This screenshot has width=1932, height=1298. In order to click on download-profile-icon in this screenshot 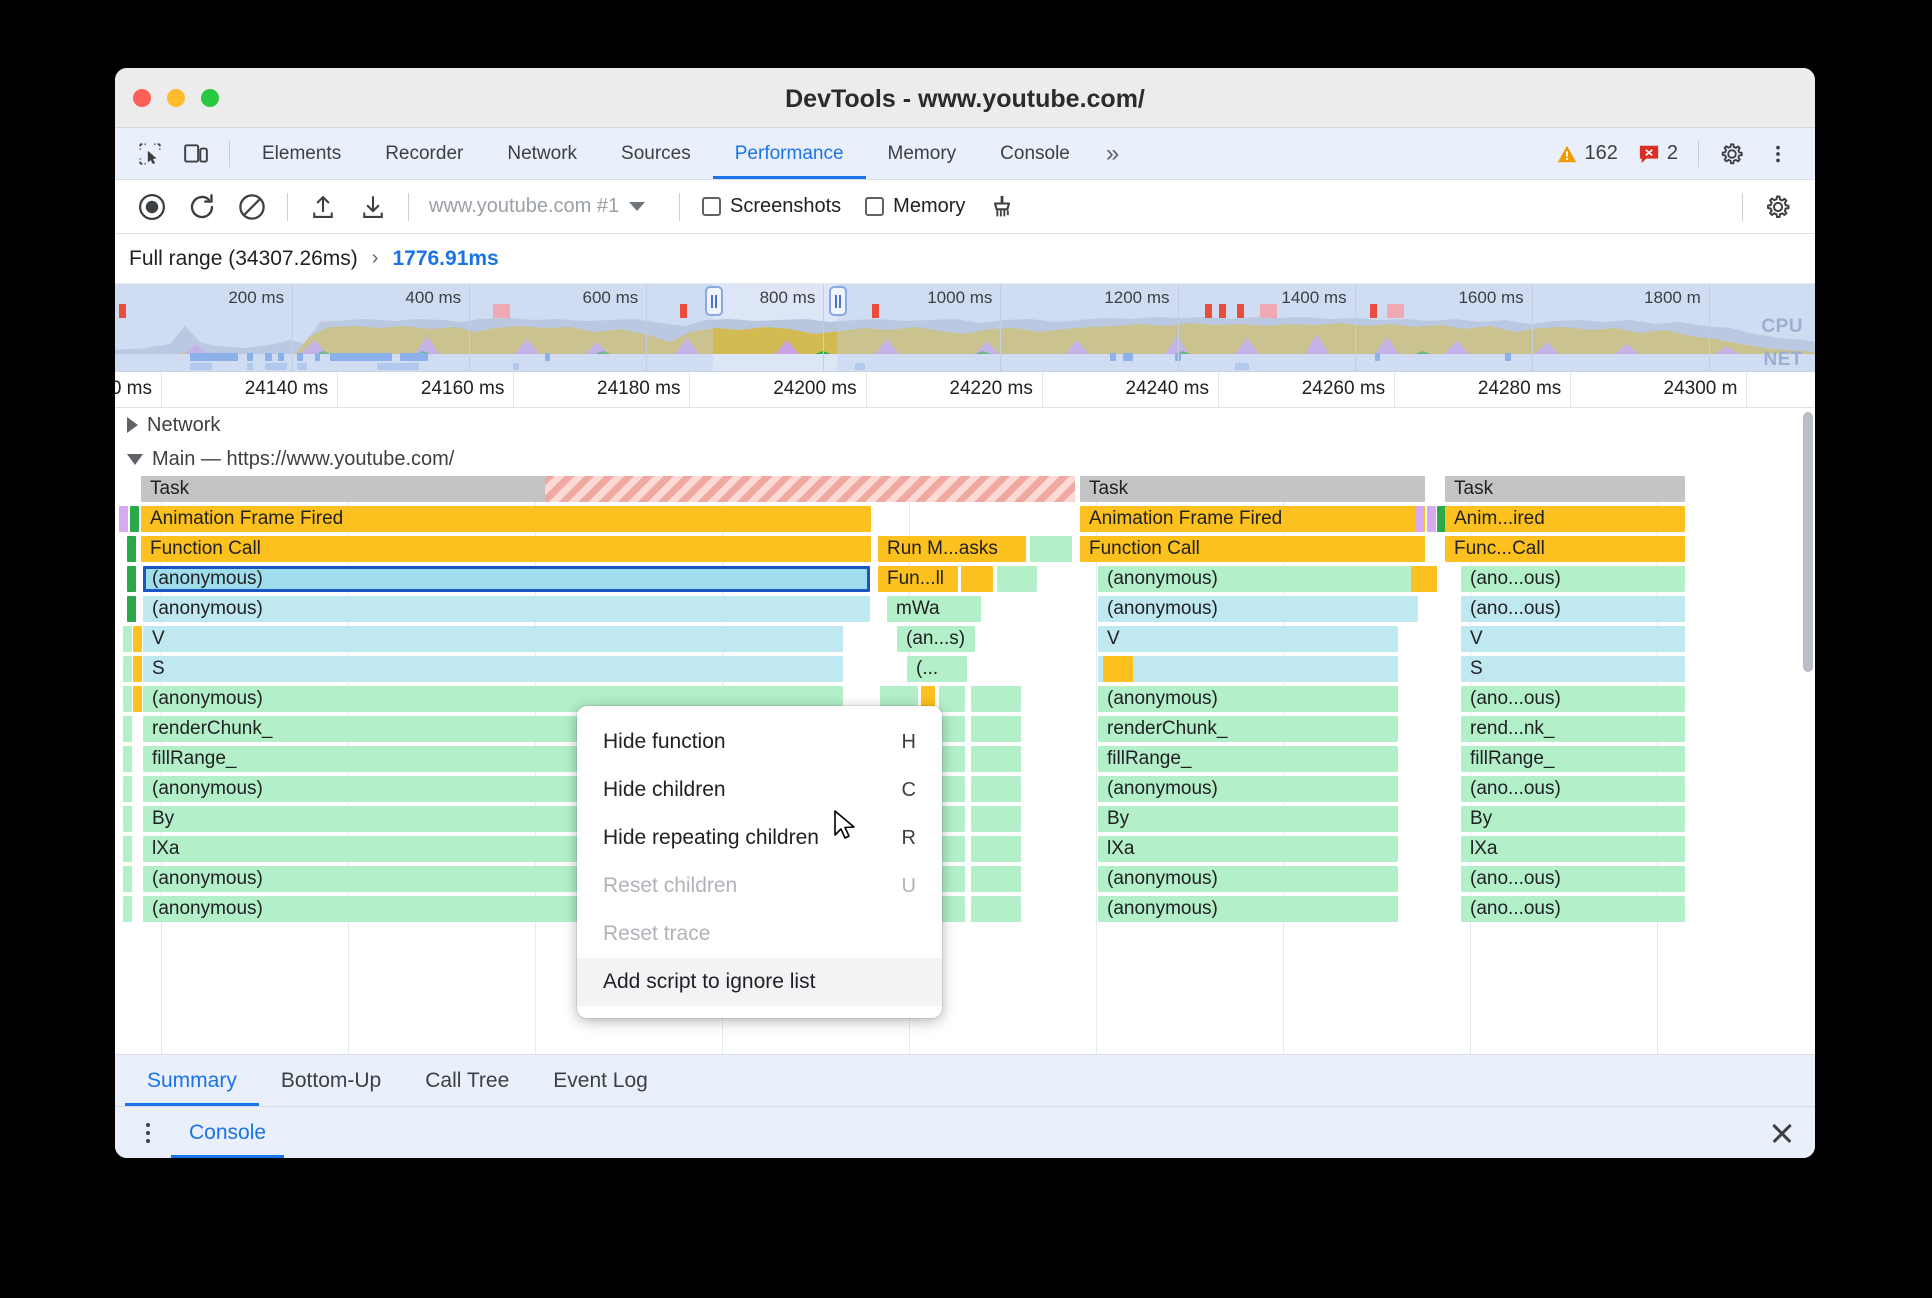, I will do `click(373, 207)`.